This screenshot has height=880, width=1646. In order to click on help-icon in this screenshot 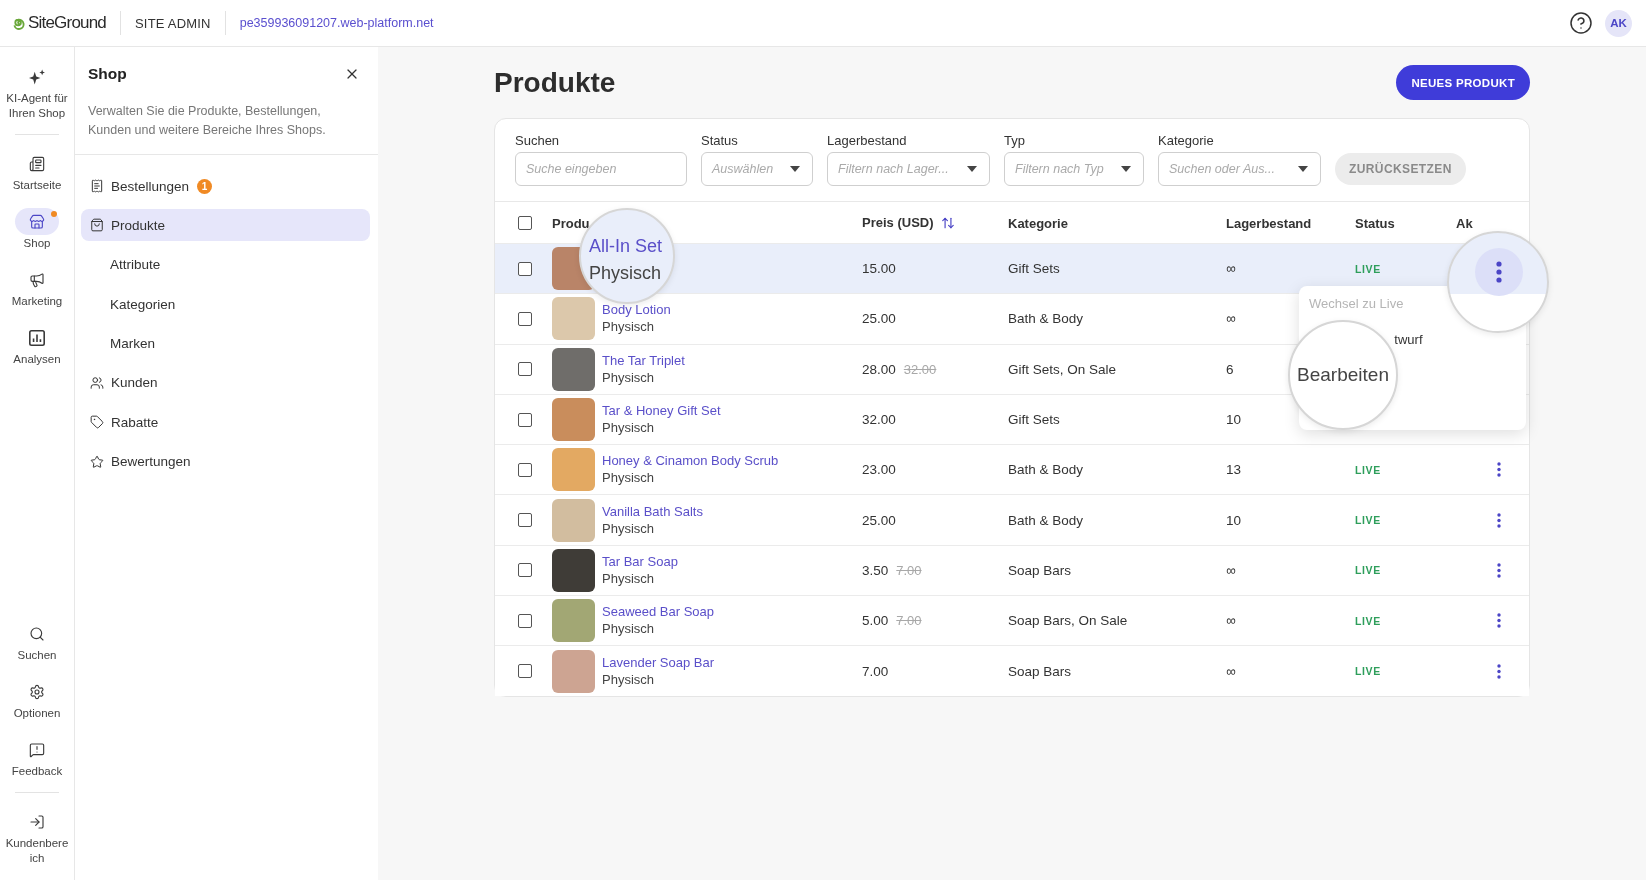, I will do `click(1581, 23)`.